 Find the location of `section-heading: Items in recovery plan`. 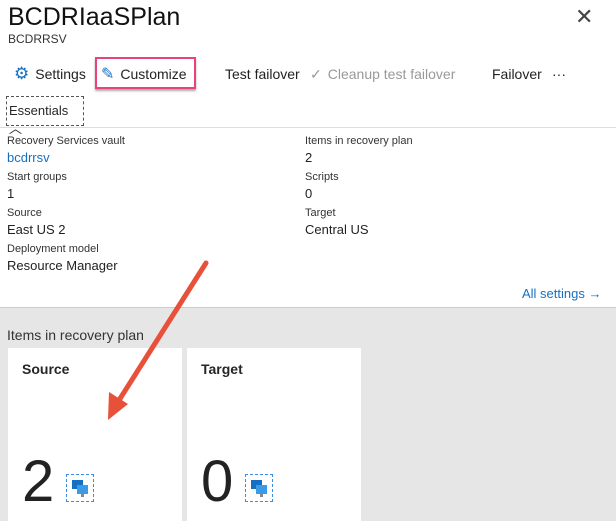

section-heading: Items in recovery plan is located at coordinates (75, 335).